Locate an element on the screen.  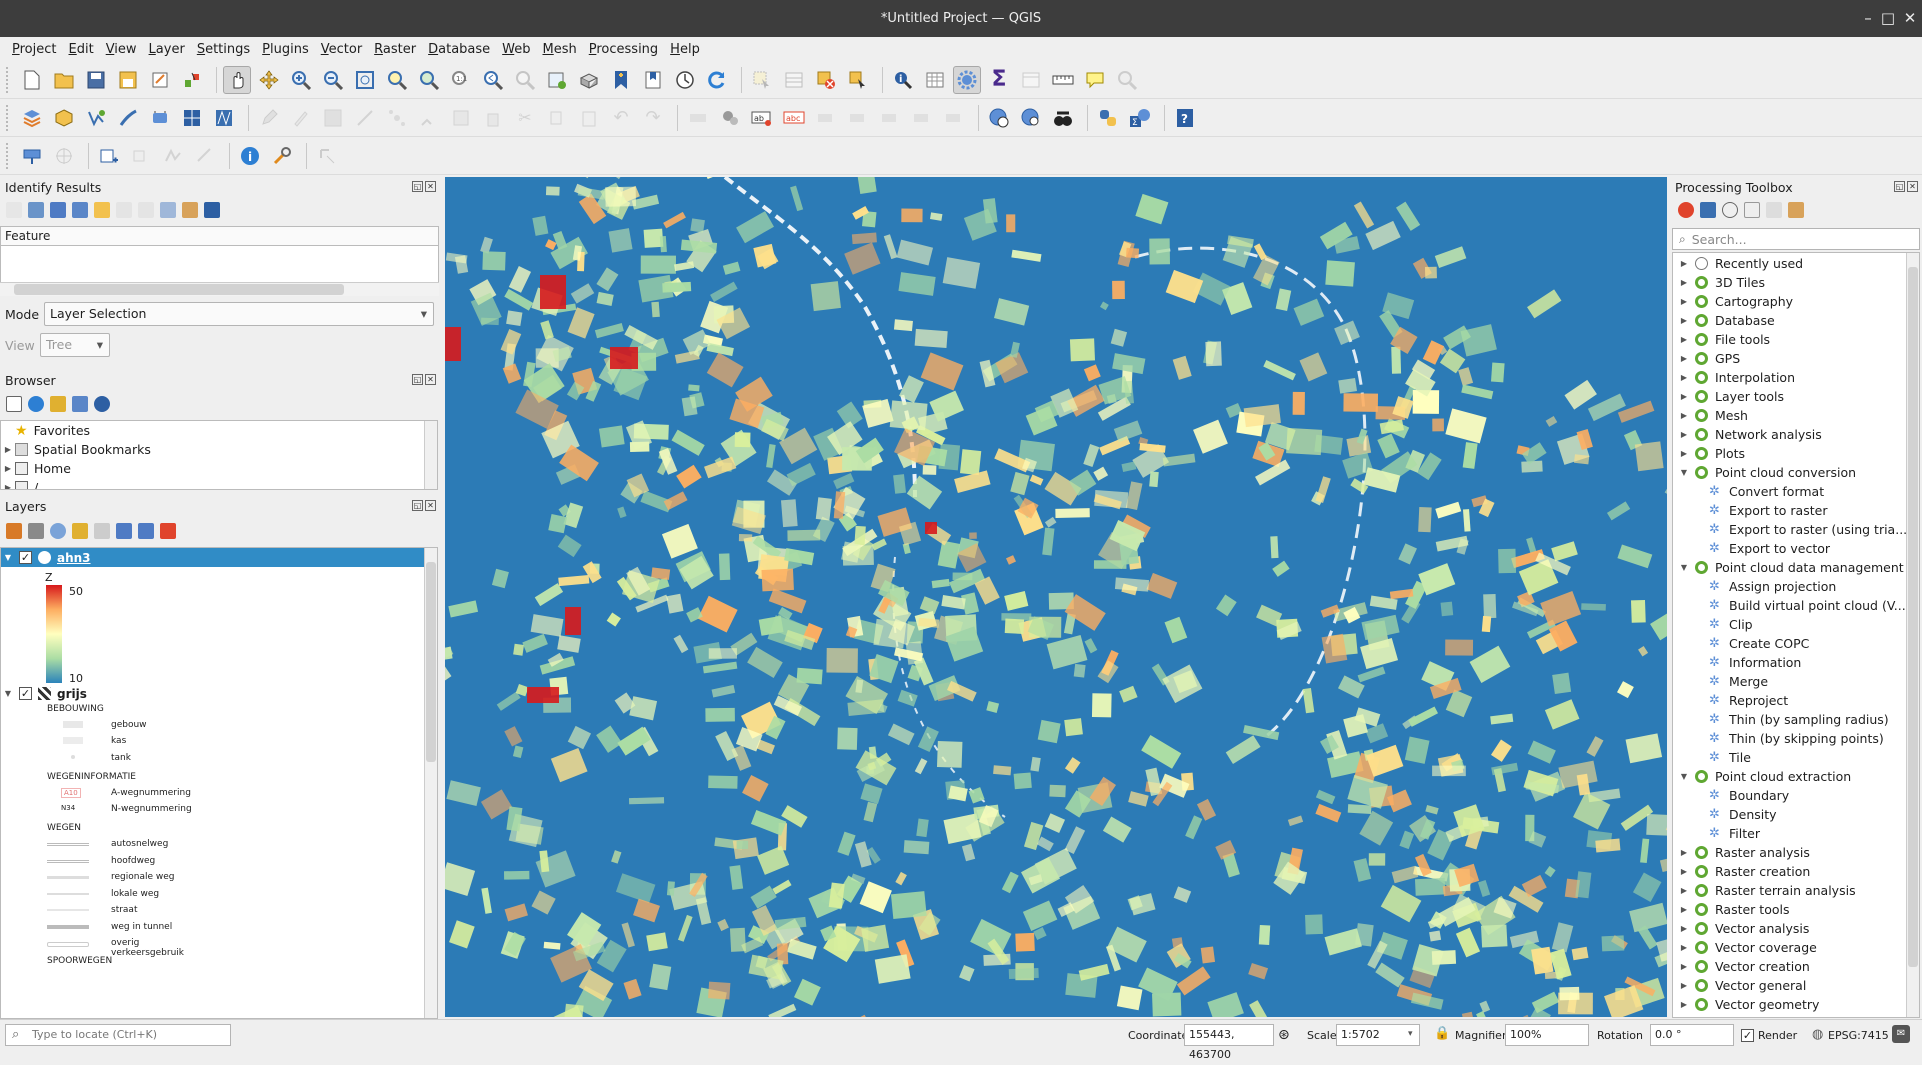
provider-group: ▶ Vector coverage is located at coordinates (1796, 947).